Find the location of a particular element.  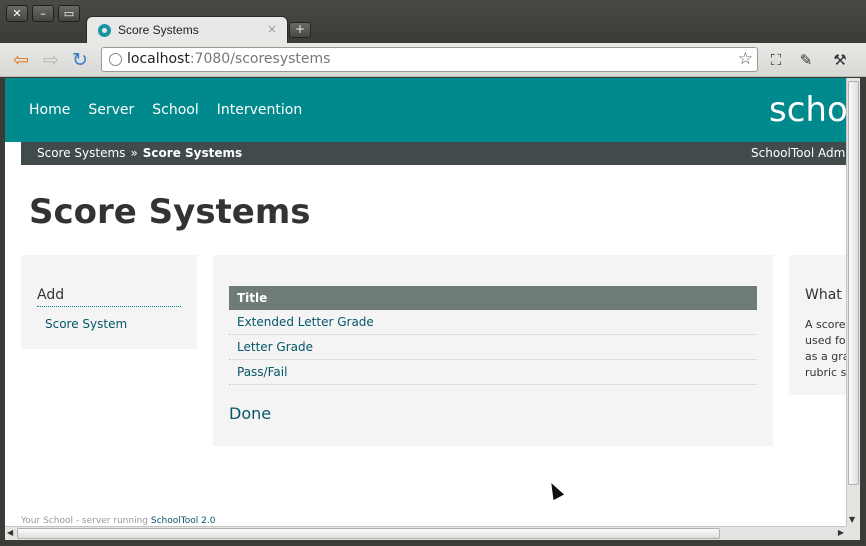

breadcrumb: Score Systems » Score Systems is located at coordinates (139, 153).